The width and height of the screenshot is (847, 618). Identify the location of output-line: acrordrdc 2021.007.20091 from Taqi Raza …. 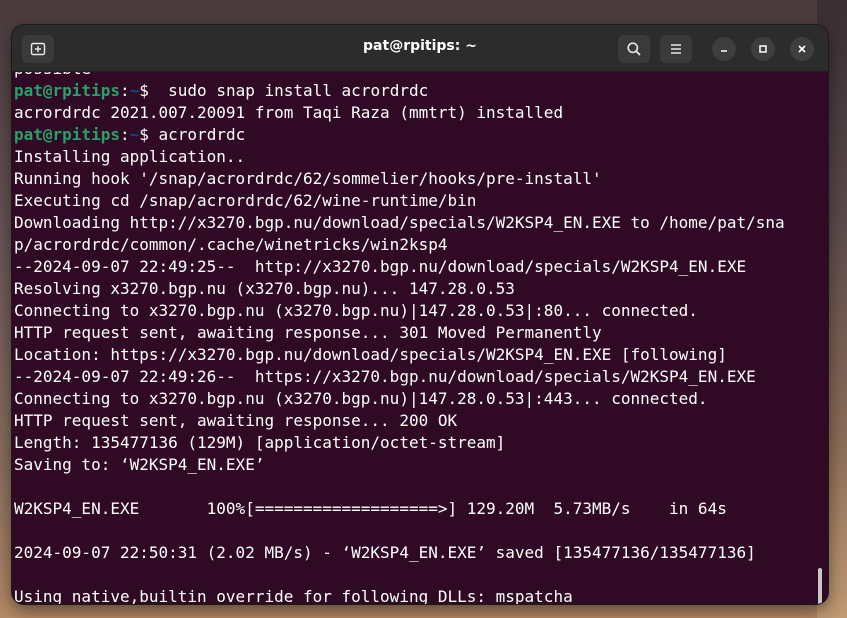
(289, 112).